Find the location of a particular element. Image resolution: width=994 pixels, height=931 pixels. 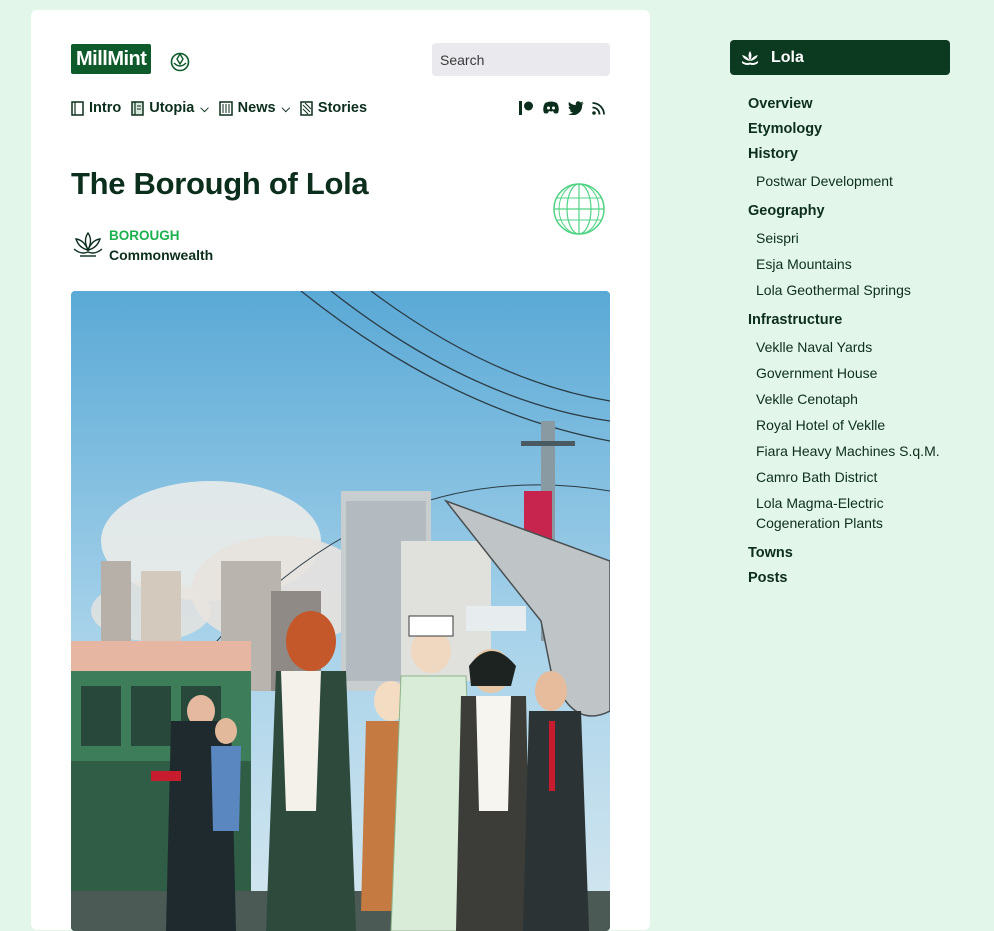

patreon-icon is located at coordinates (526, 110).